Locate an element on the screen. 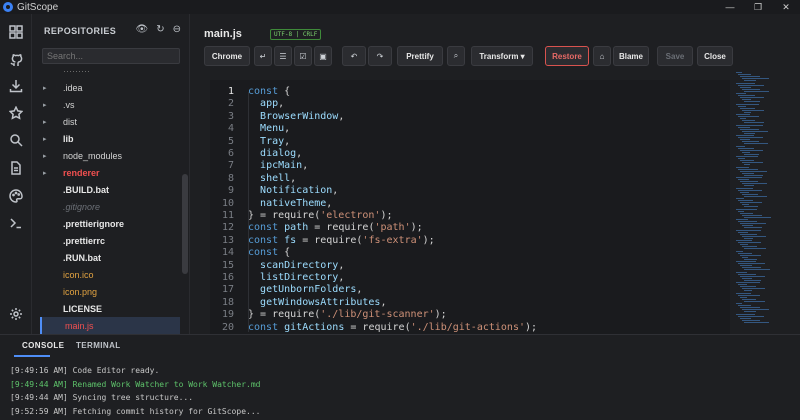 The height and width of the screenshot is (420, 800). tree-item-label: main.js is located at coordinates (79, 325).